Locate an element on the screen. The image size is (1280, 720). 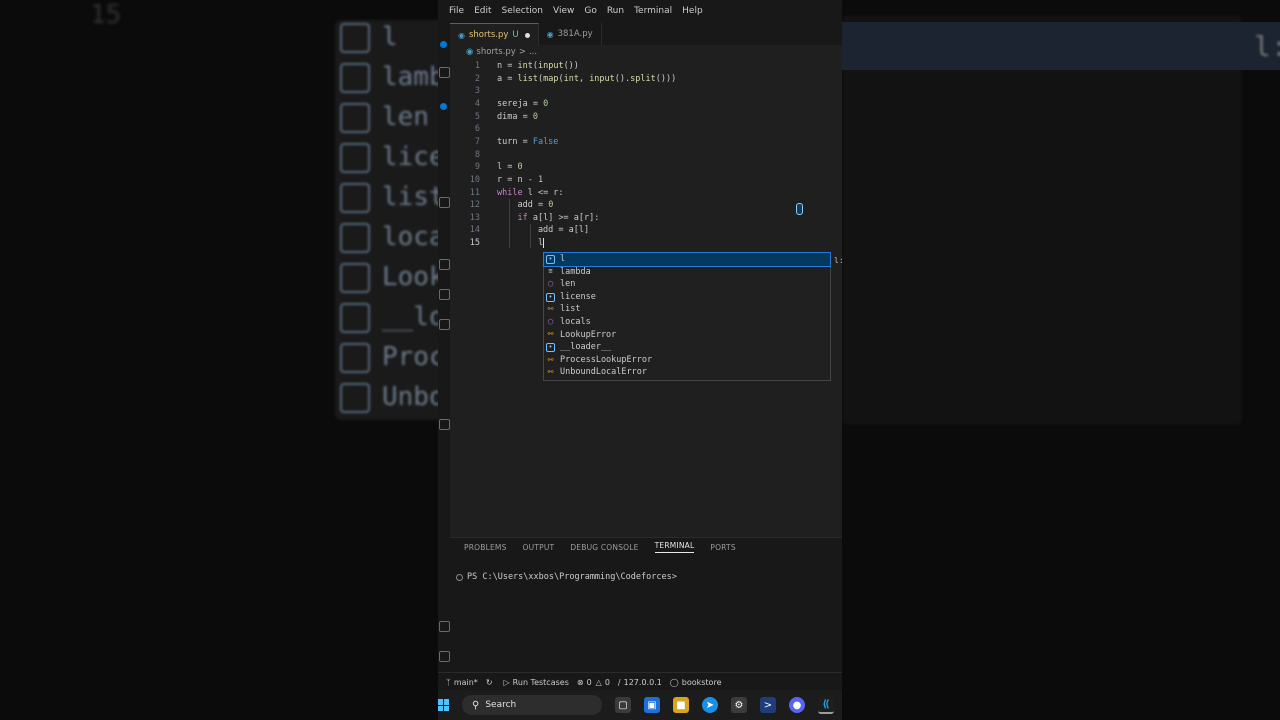
docker-icon is located at coordinates (444, 424).